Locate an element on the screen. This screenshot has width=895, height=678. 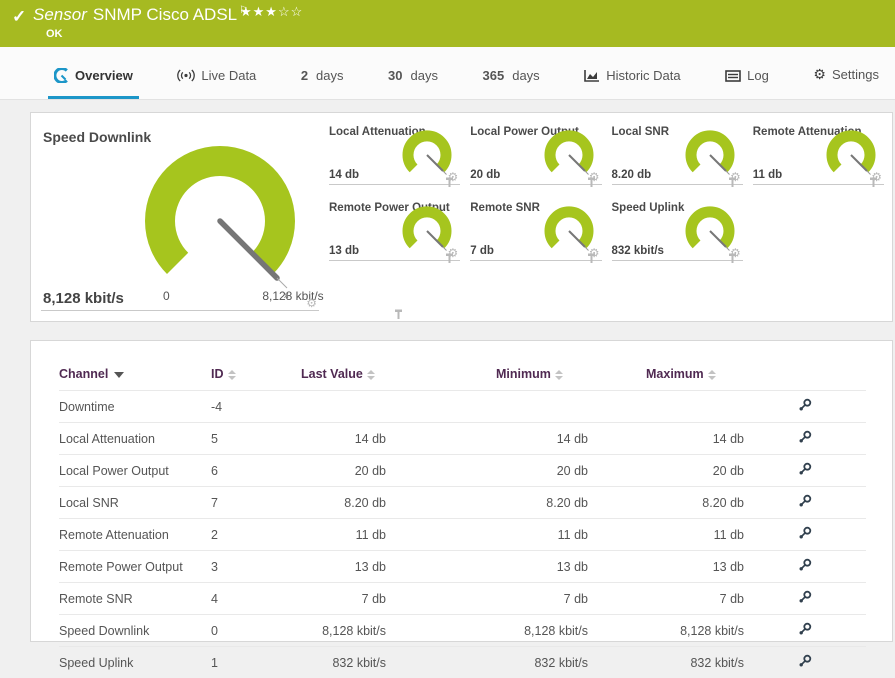
tab-overview: Overview is located at coordinates (93, 83).